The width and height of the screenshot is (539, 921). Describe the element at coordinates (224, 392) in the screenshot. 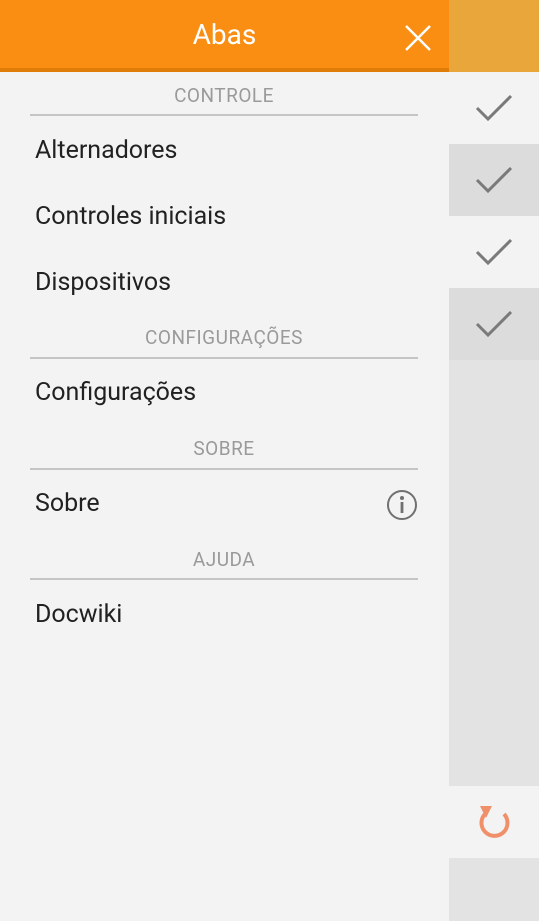

I see `menu-item-configuracoes: Configurações` at that location.